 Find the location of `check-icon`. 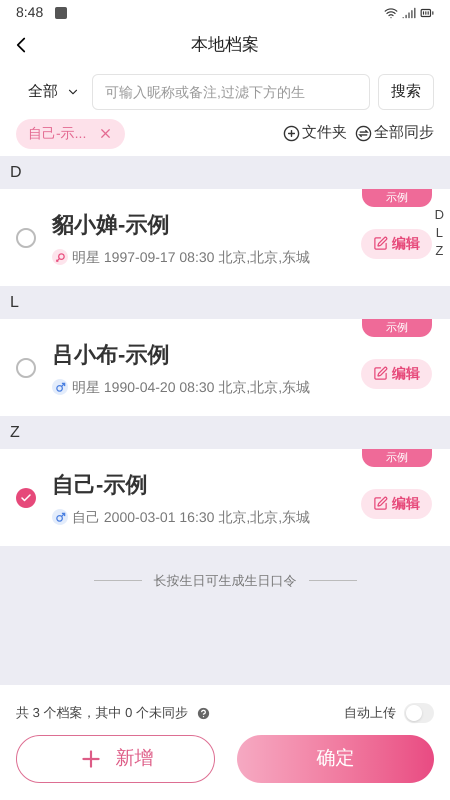

check-icon is located at coordinates (26, 498).